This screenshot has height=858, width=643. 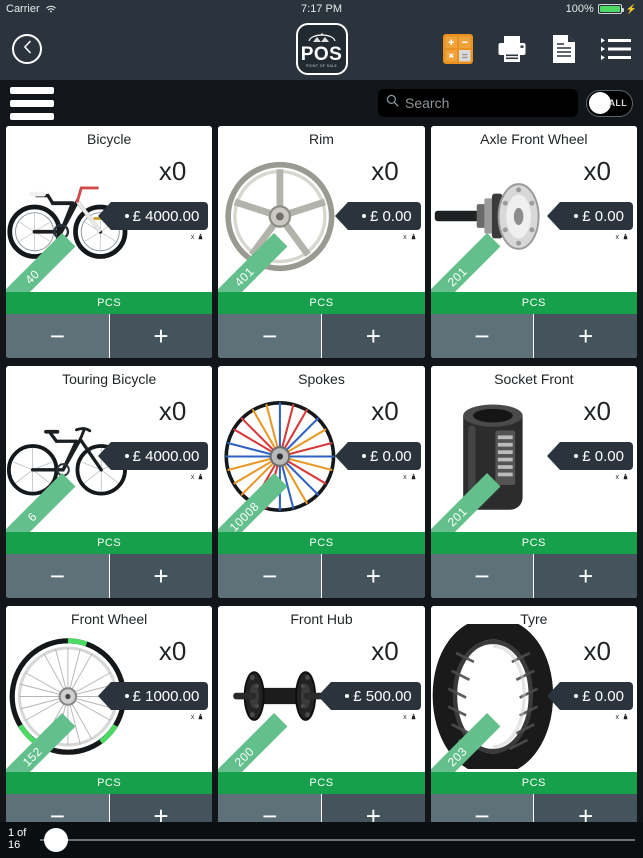 What do you see at coordinates (321, 49) in the screenshot?
I see `top-navigation-bar: POS POINT OF SALE` at bounding box center [321, 49].